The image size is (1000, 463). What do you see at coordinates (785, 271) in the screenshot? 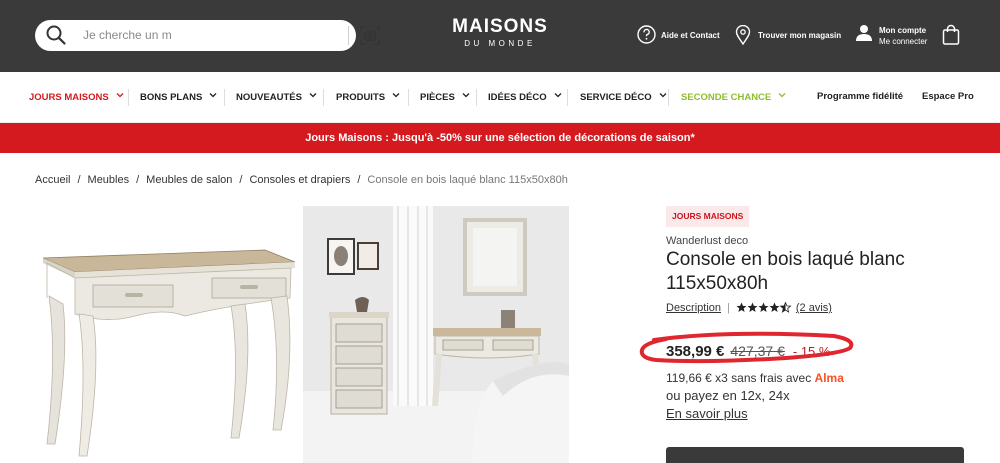
I see `product-title: Console en bois laqué blanc 115x50x80h` at bounding box center [785, 271].